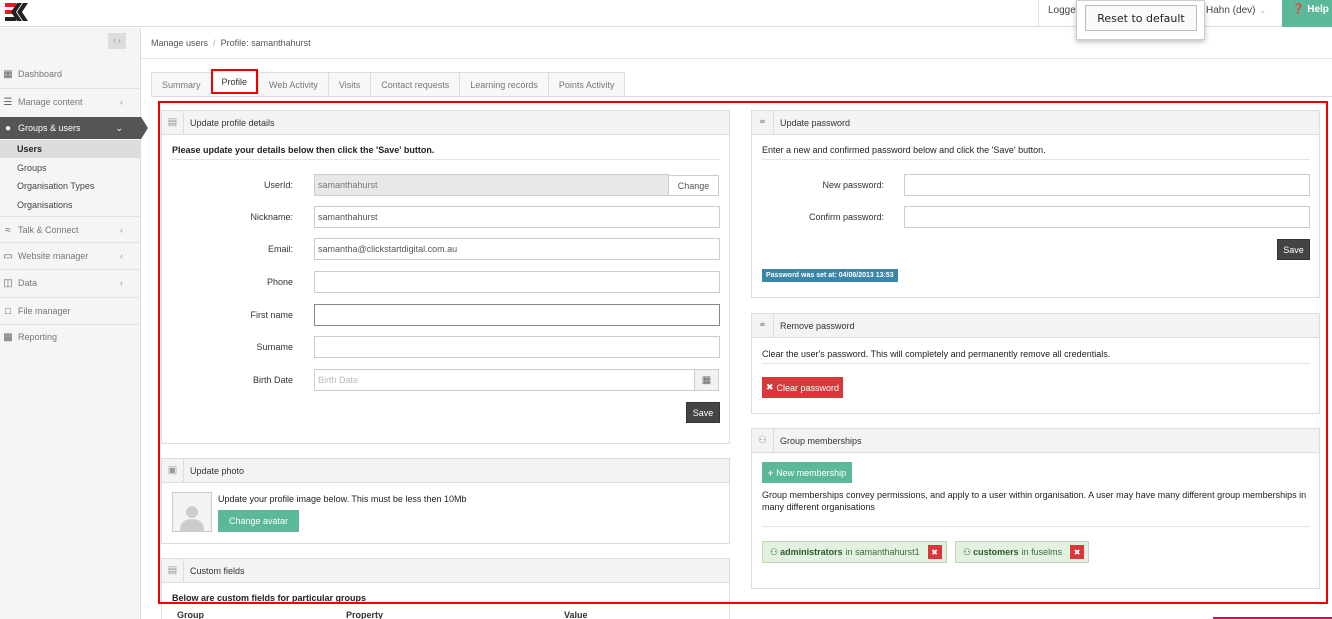 This screenshot has width=1332, height=619. Describe the element at coordinates (1107, 185) in the screenshot. I see `new-password-field` at that location.